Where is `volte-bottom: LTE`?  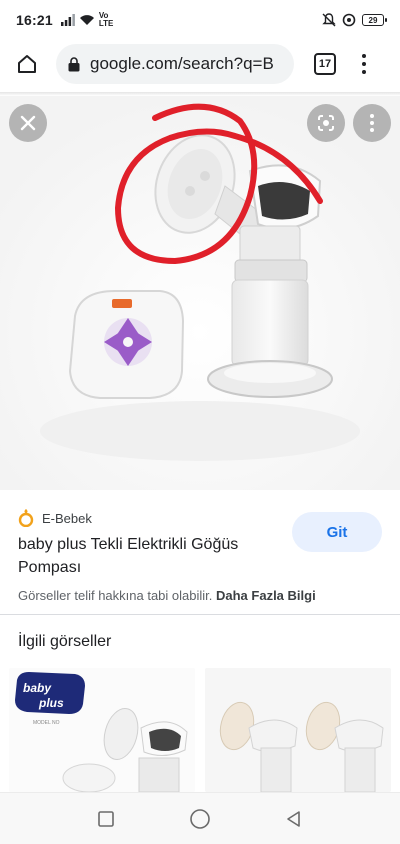 volte-bottom: LTE is located at coordinates (106, 23).